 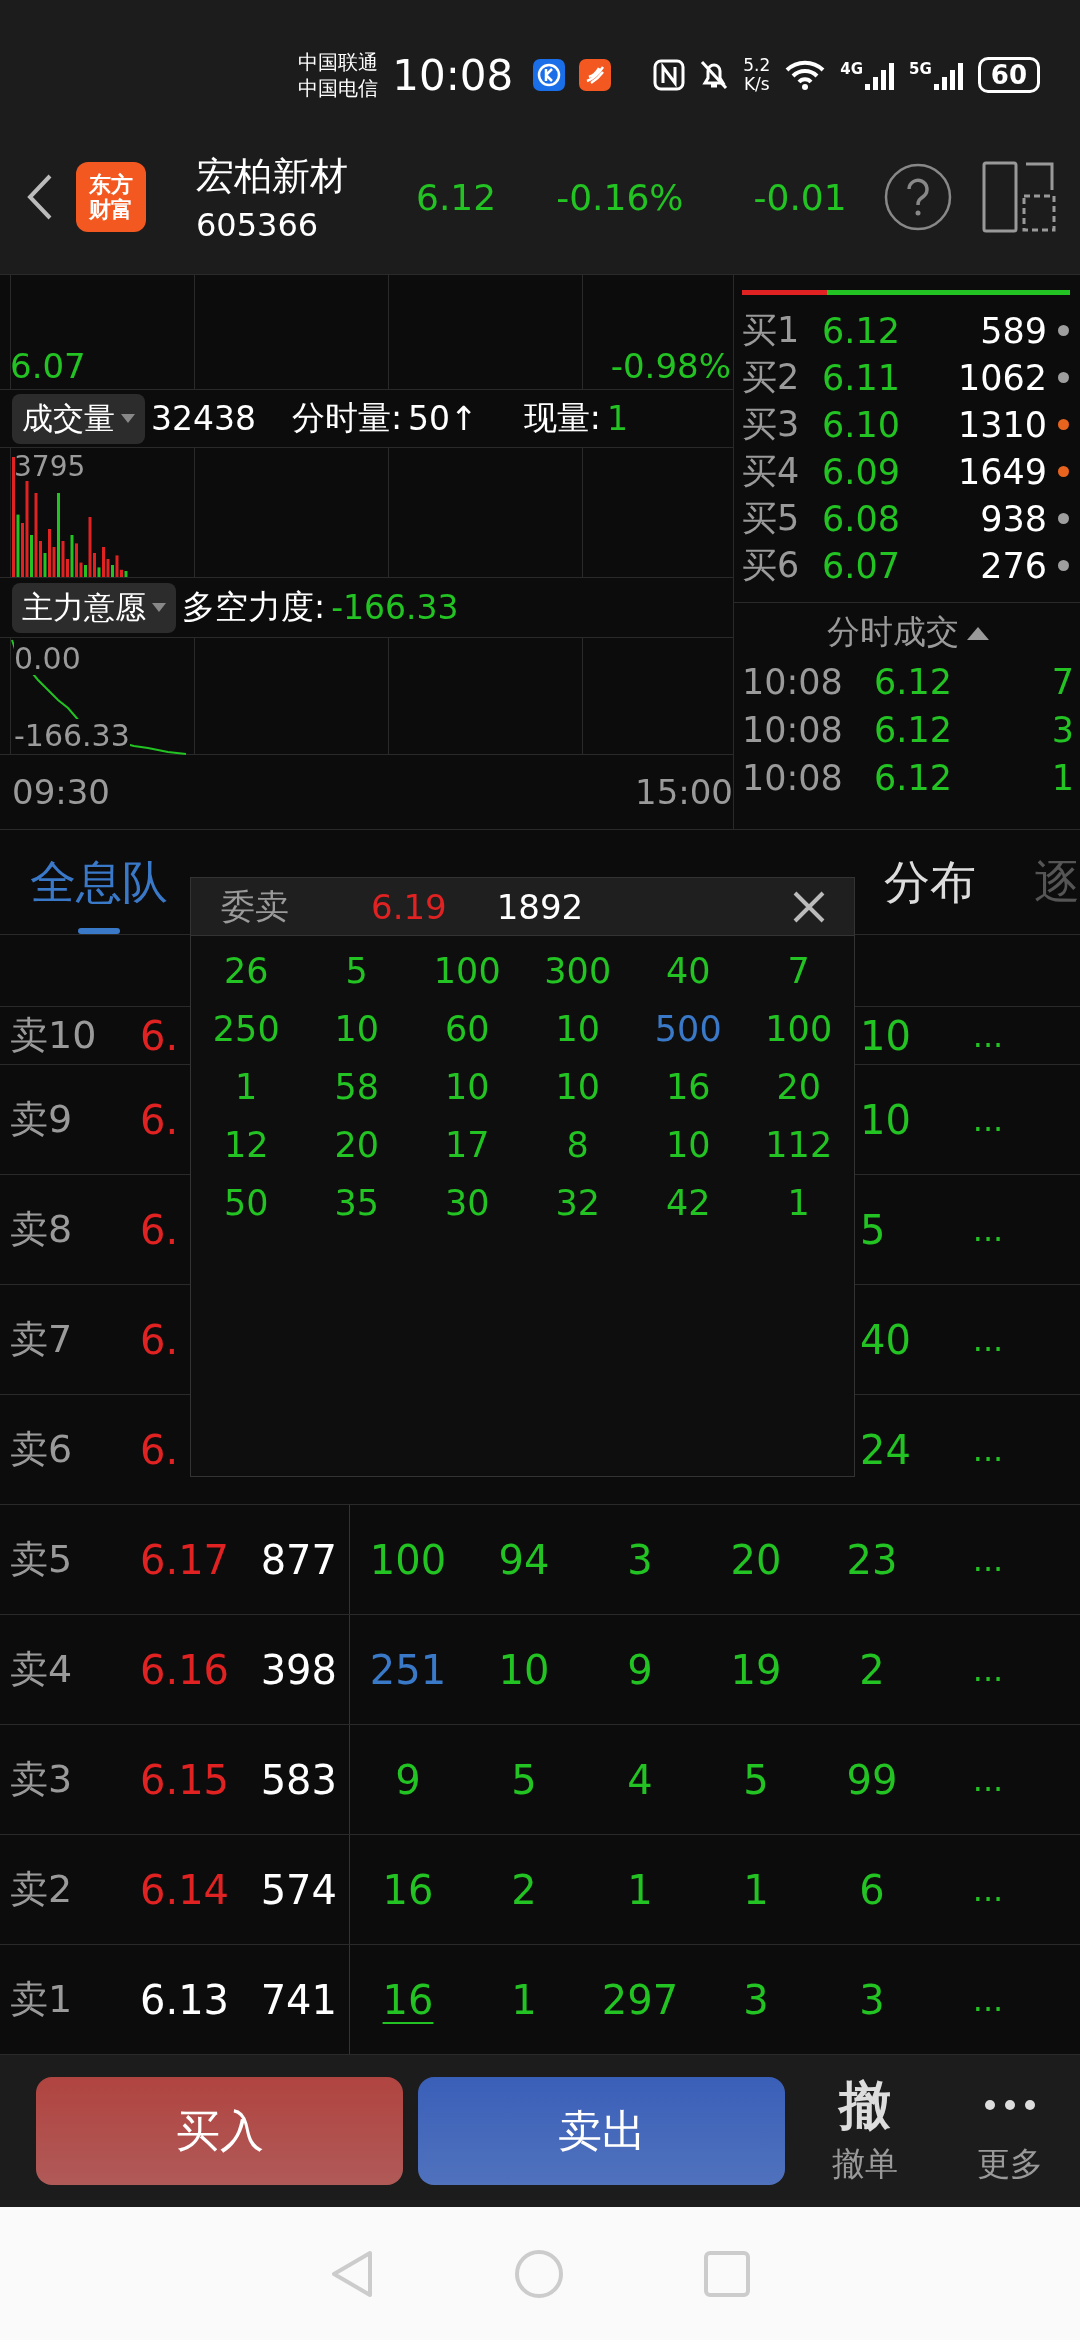 I want to click on order-size: 19, so click(x=756, y=1669).